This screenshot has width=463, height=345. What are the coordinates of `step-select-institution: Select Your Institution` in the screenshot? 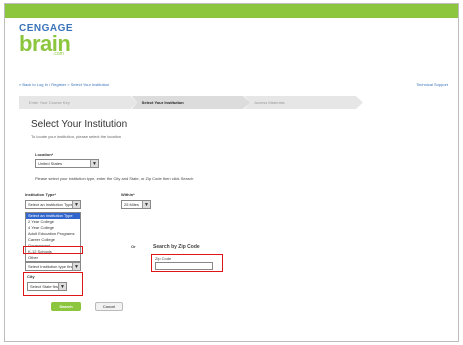 It's located at (191, 102).